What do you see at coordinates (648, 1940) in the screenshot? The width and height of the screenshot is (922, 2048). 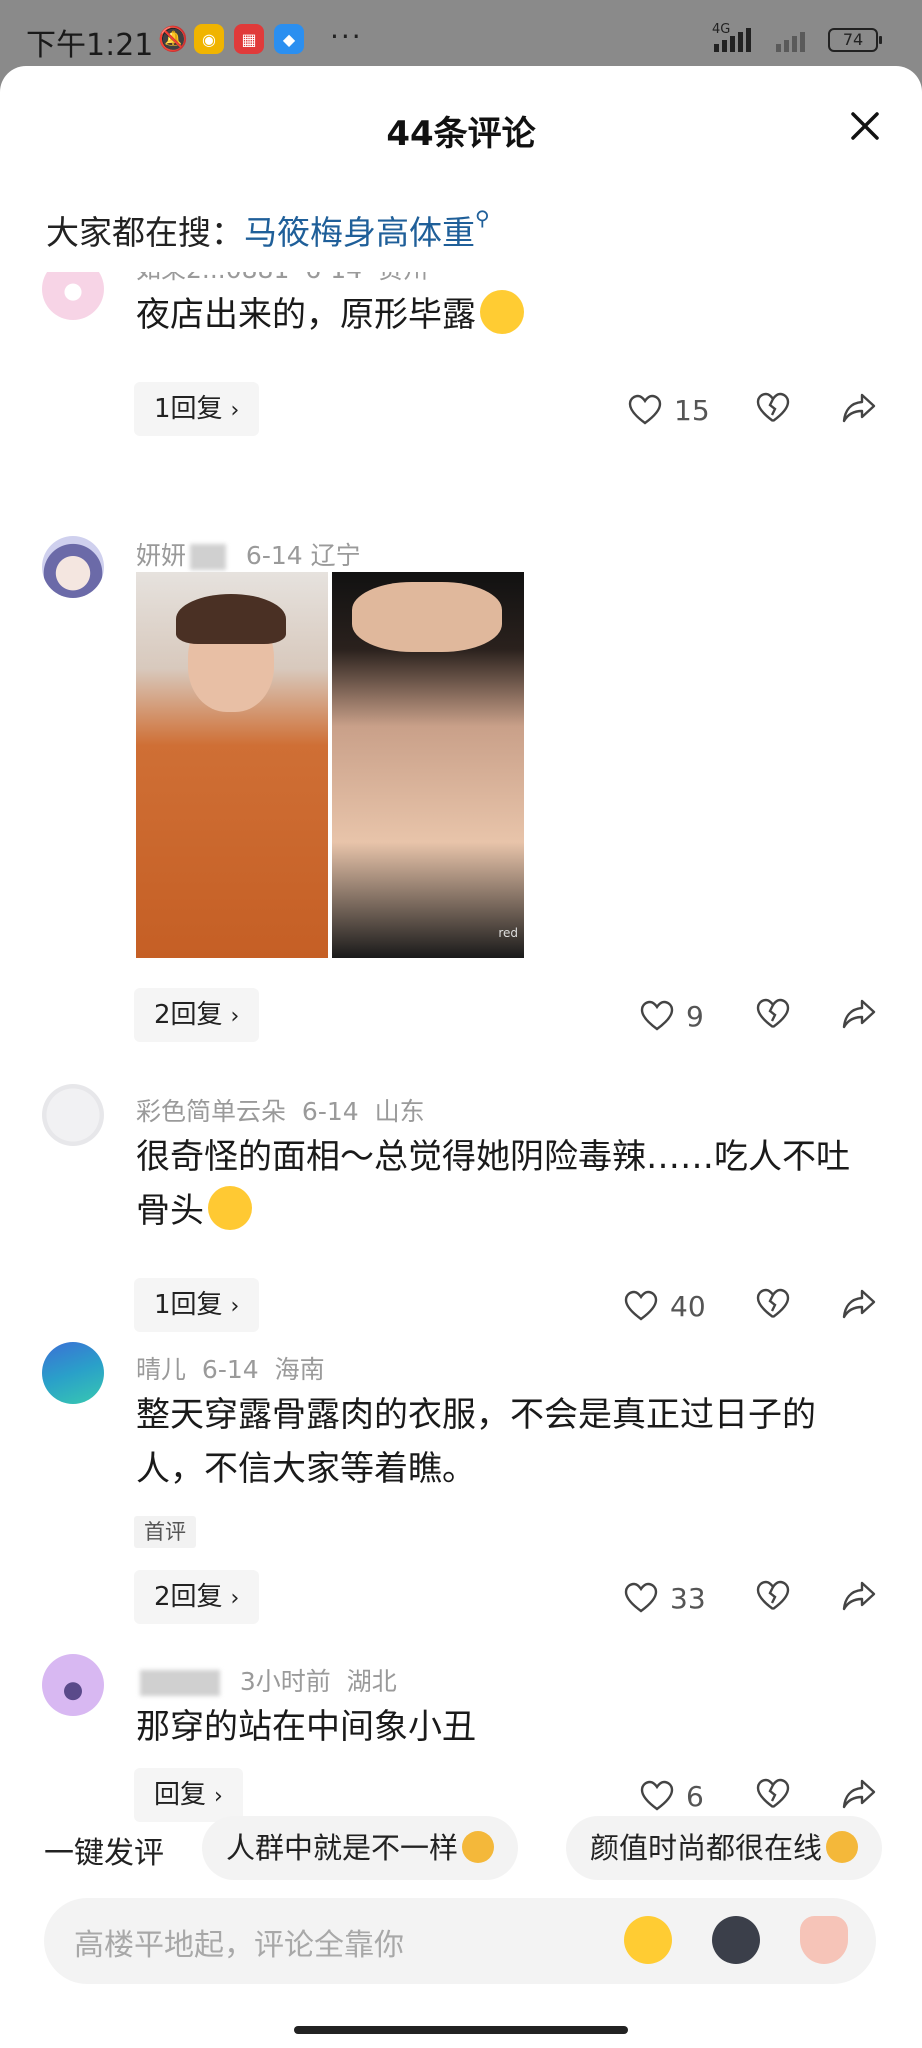 I see `crying-face-icon` at bounding box center [648, 1940].